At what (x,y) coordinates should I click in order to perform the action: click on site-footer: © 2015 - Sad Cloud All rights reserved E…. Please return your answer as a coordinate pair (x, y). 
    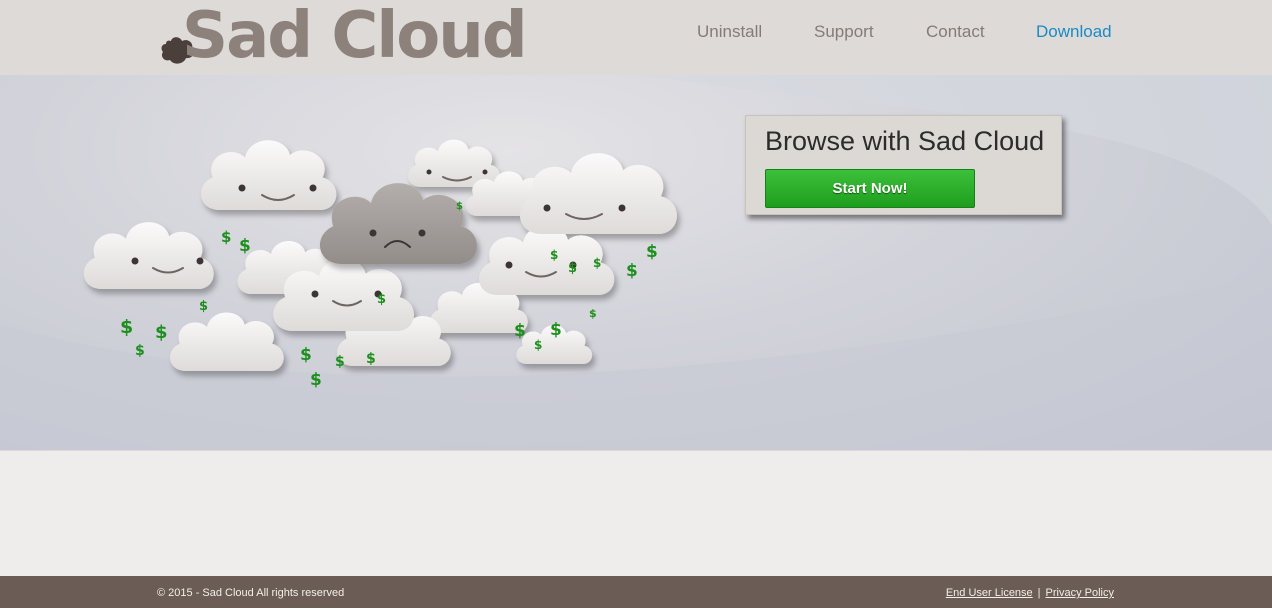
    Looking at the image, I should click on (636, 592).